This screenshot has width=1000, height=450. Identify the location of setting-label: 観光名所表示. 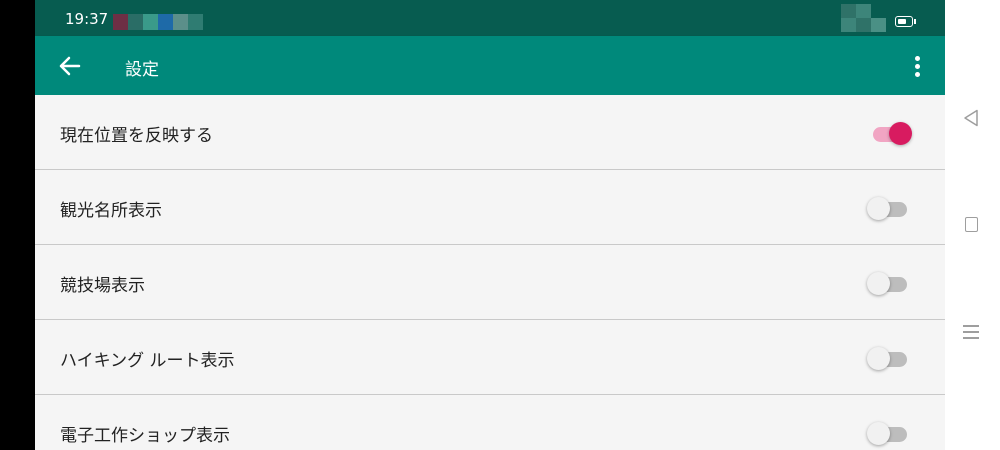
(111, 211).